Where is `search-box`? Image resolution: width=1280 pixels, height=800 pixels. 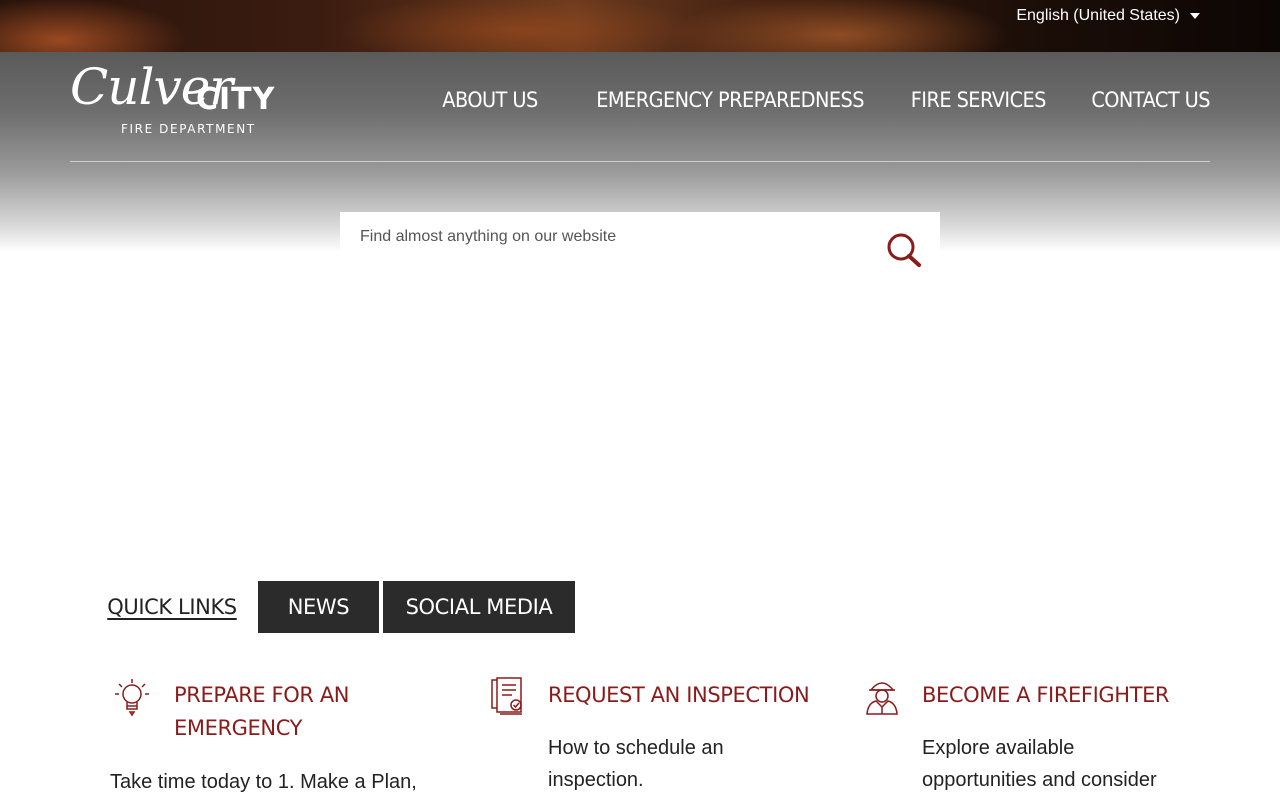 search-box is located at coordinates (640, 243).